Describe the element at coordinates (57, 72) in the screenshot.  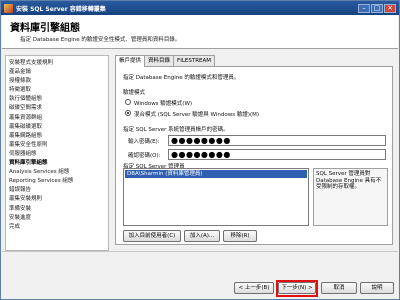
I see `sidebar-item: 產品金鑰` at that location.